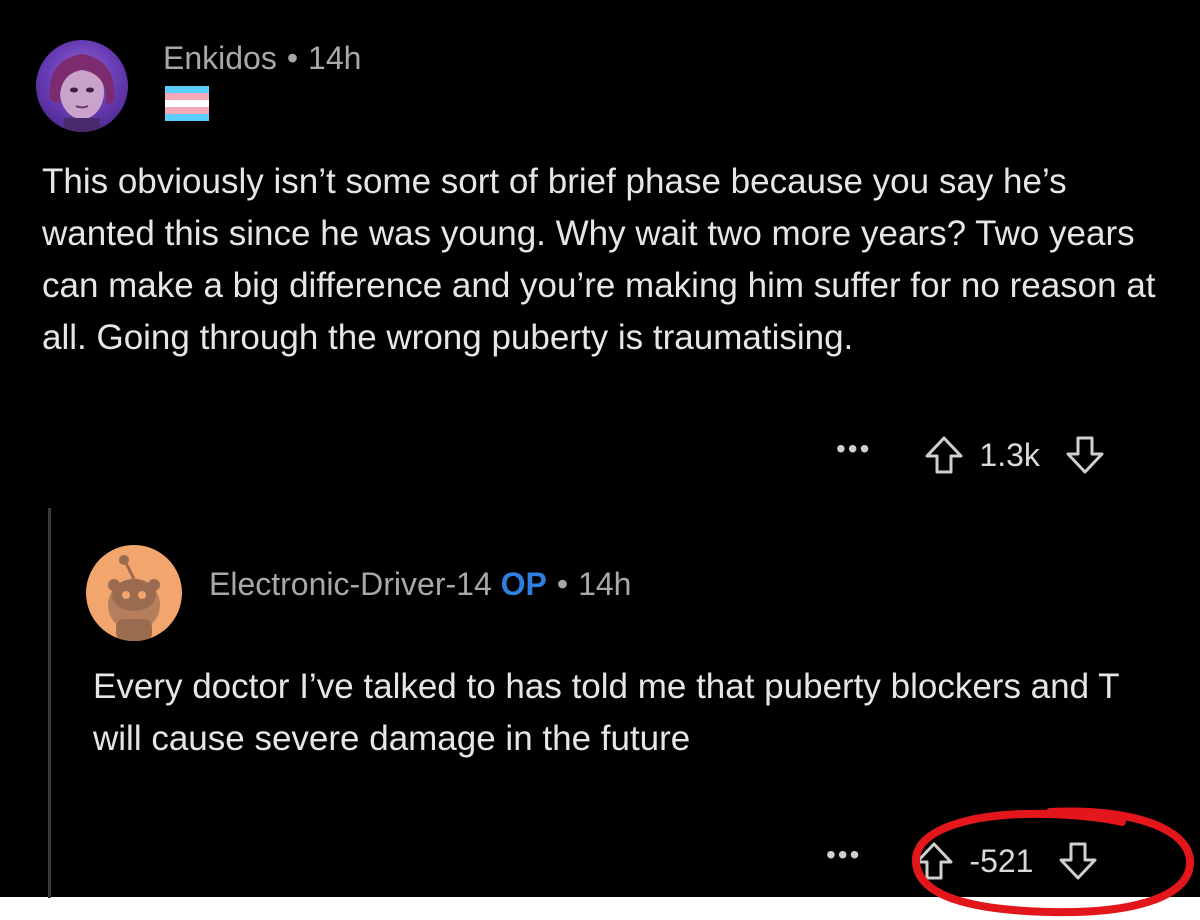 This screenshot has width=1200, height=920. I want to click on user-avatar, so click(82, 86).